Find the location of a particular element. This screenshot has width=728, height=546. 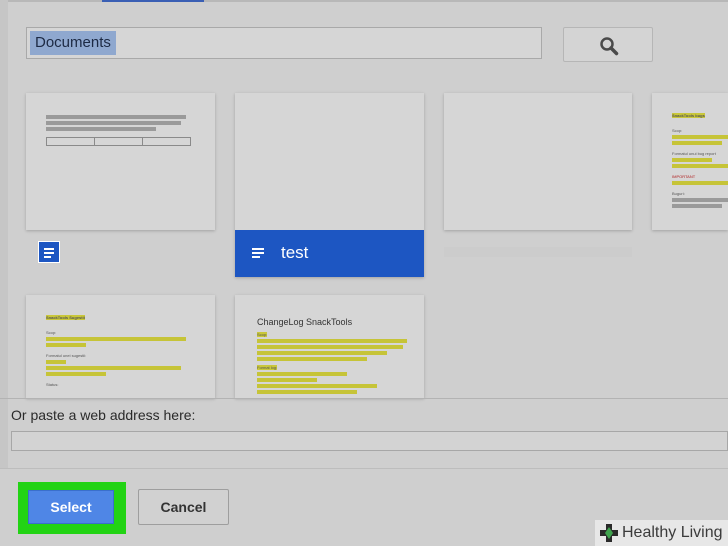

doc-icon is located at coordinates (258, 253).